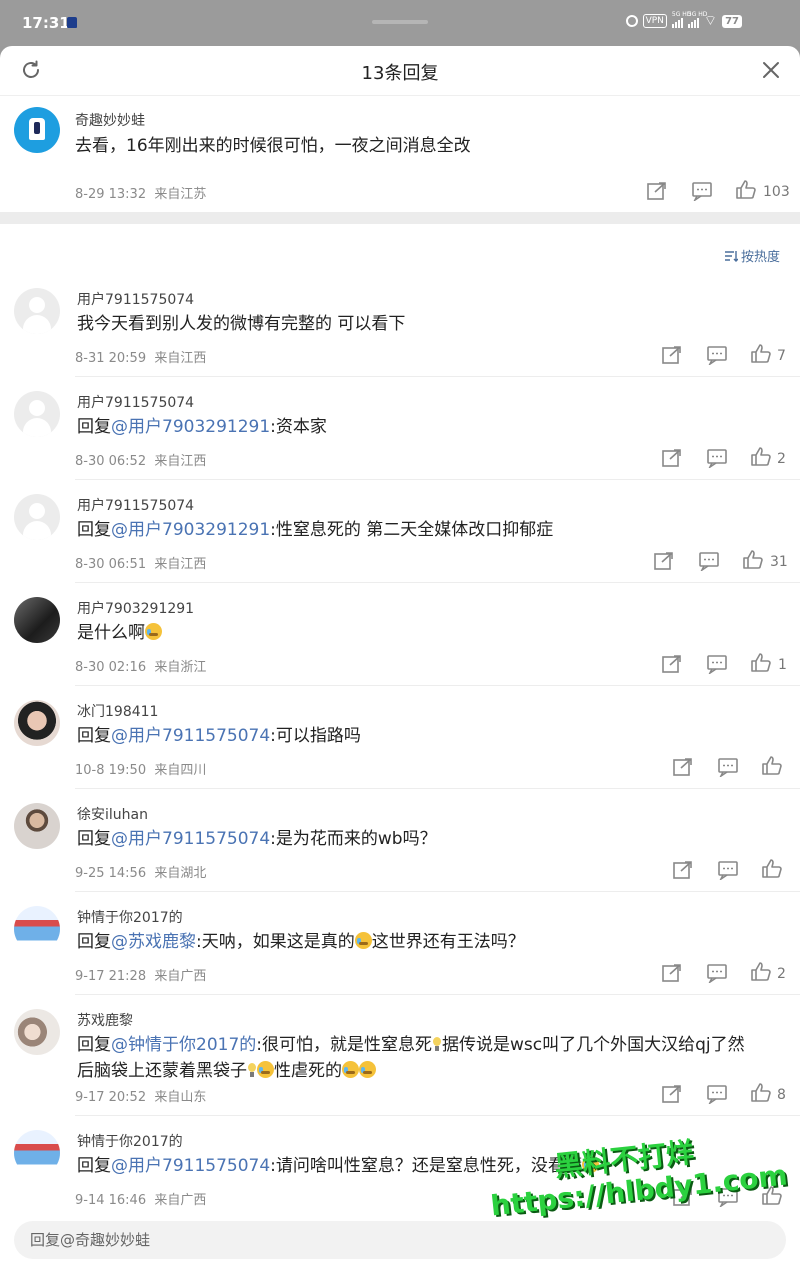 This screenshot has width=800, height=1265. What do you see at coordinates (771, 70) in the screenshot?
I see `close-icon` at bounding box center [771, 70].